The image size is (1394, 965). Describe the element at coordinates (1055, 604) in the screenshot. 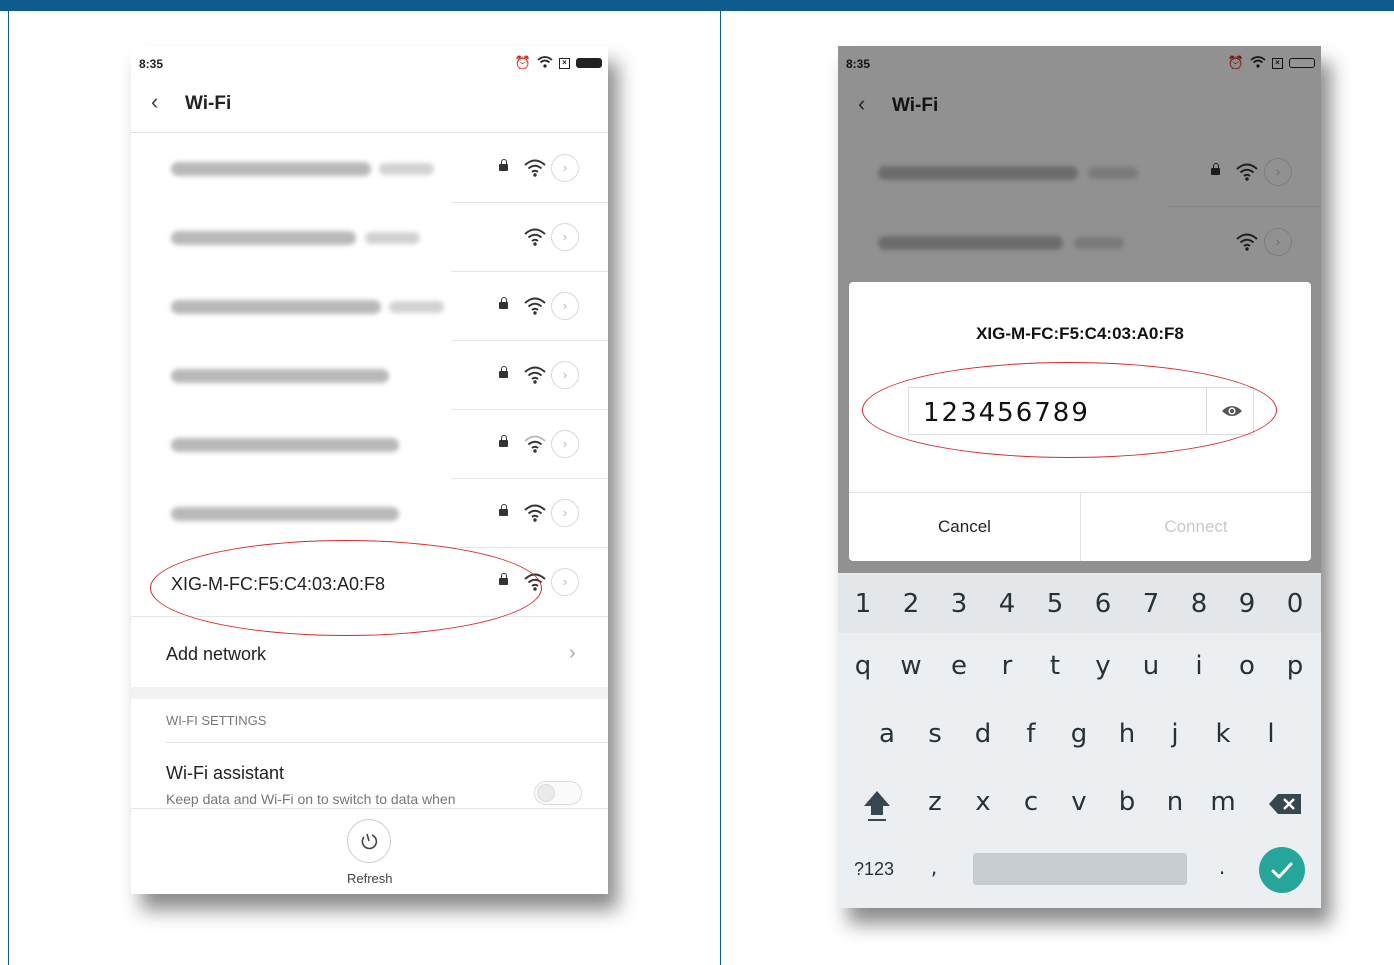

I see `key-5: 5` at that location.